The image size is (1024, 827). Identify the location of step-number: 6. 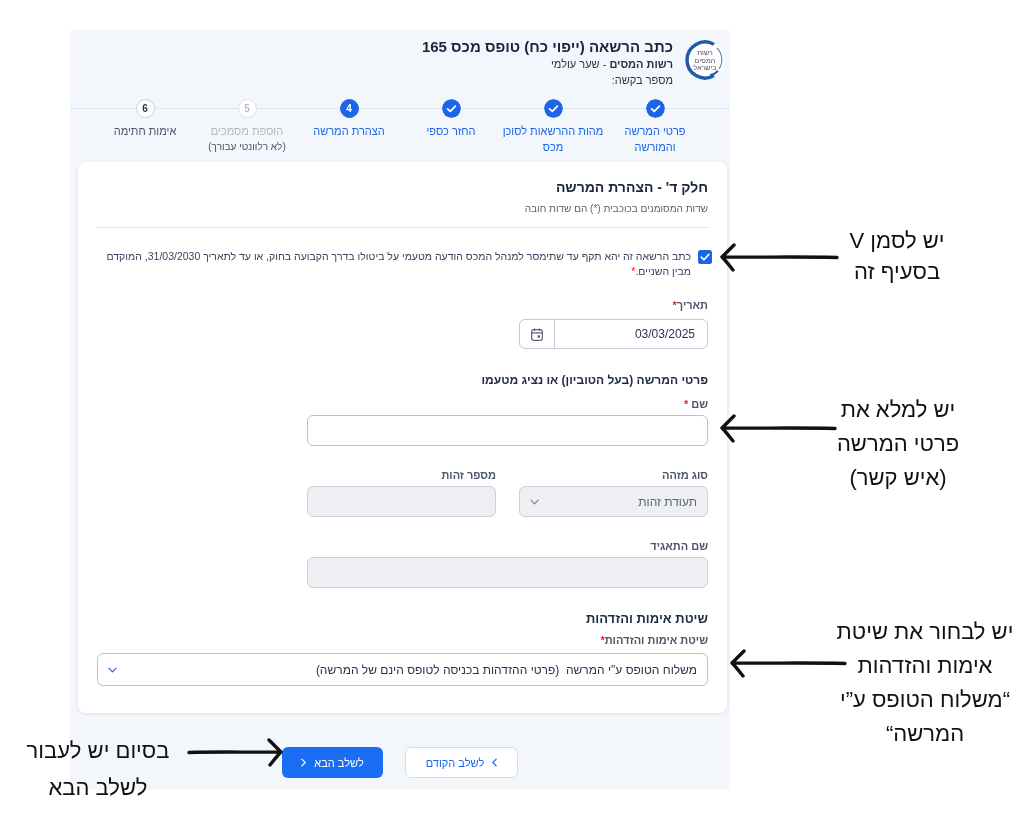
(145, 108).